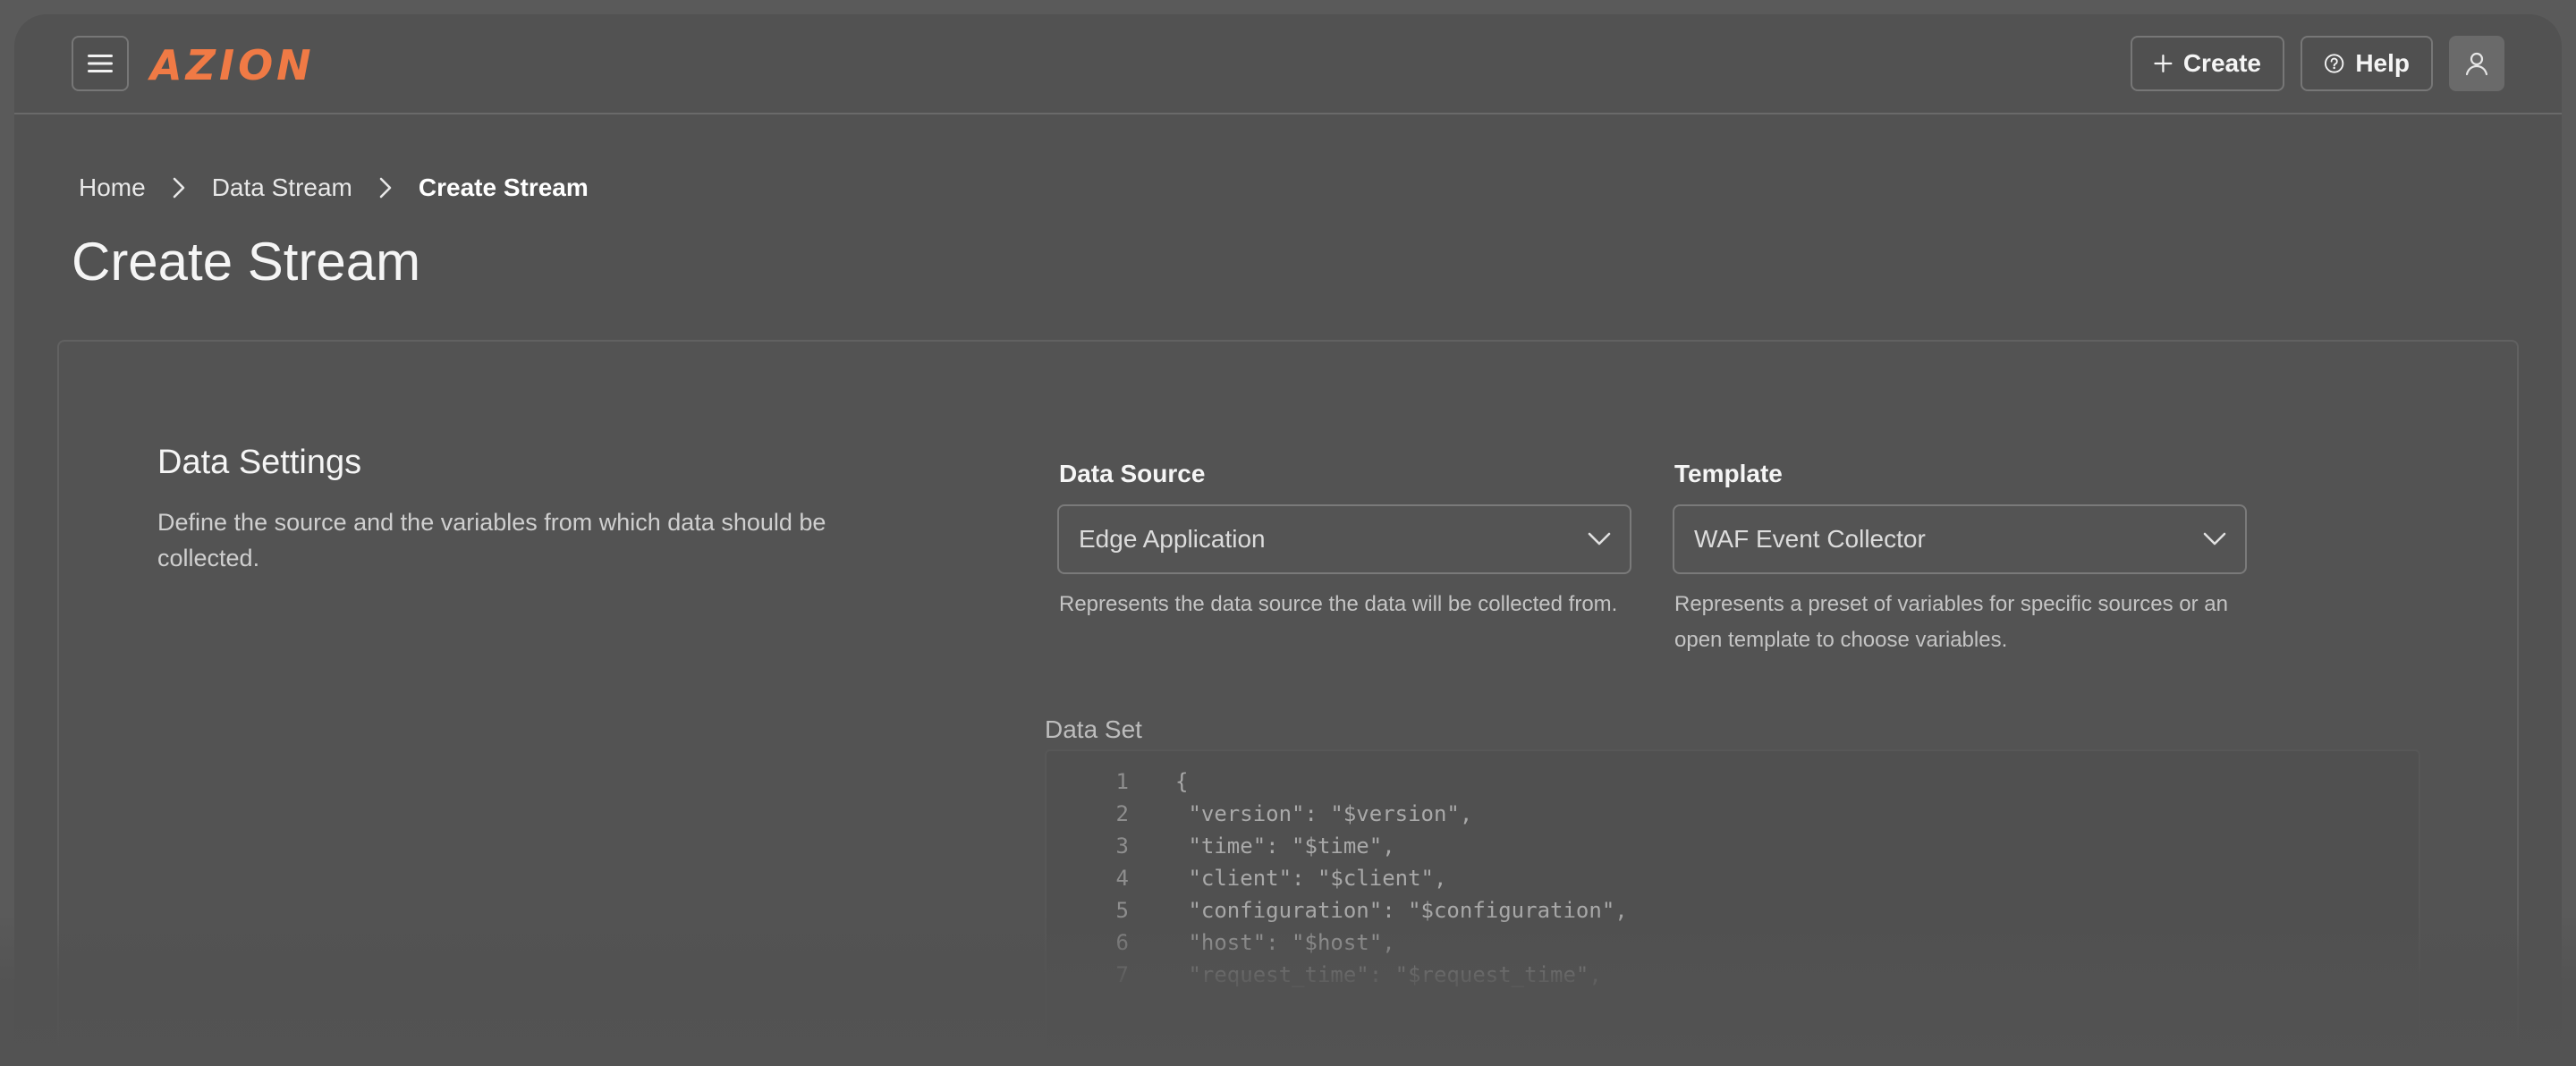  I want to click on hamburger-icon, so click(100, 63).